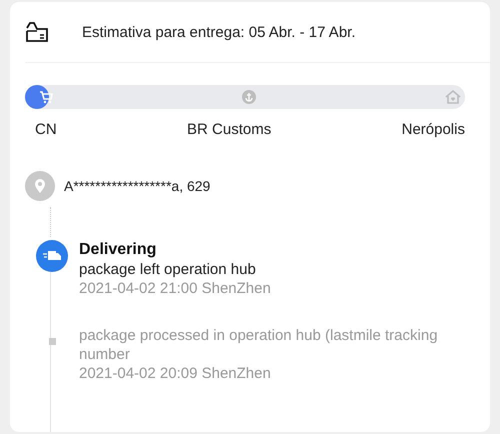 Image resolution: width=500 pixels, height=434 pixels. Describe the element at coordinates (168, 269) in the screenshot. I see `event-detail: package left operation hub` at that location.